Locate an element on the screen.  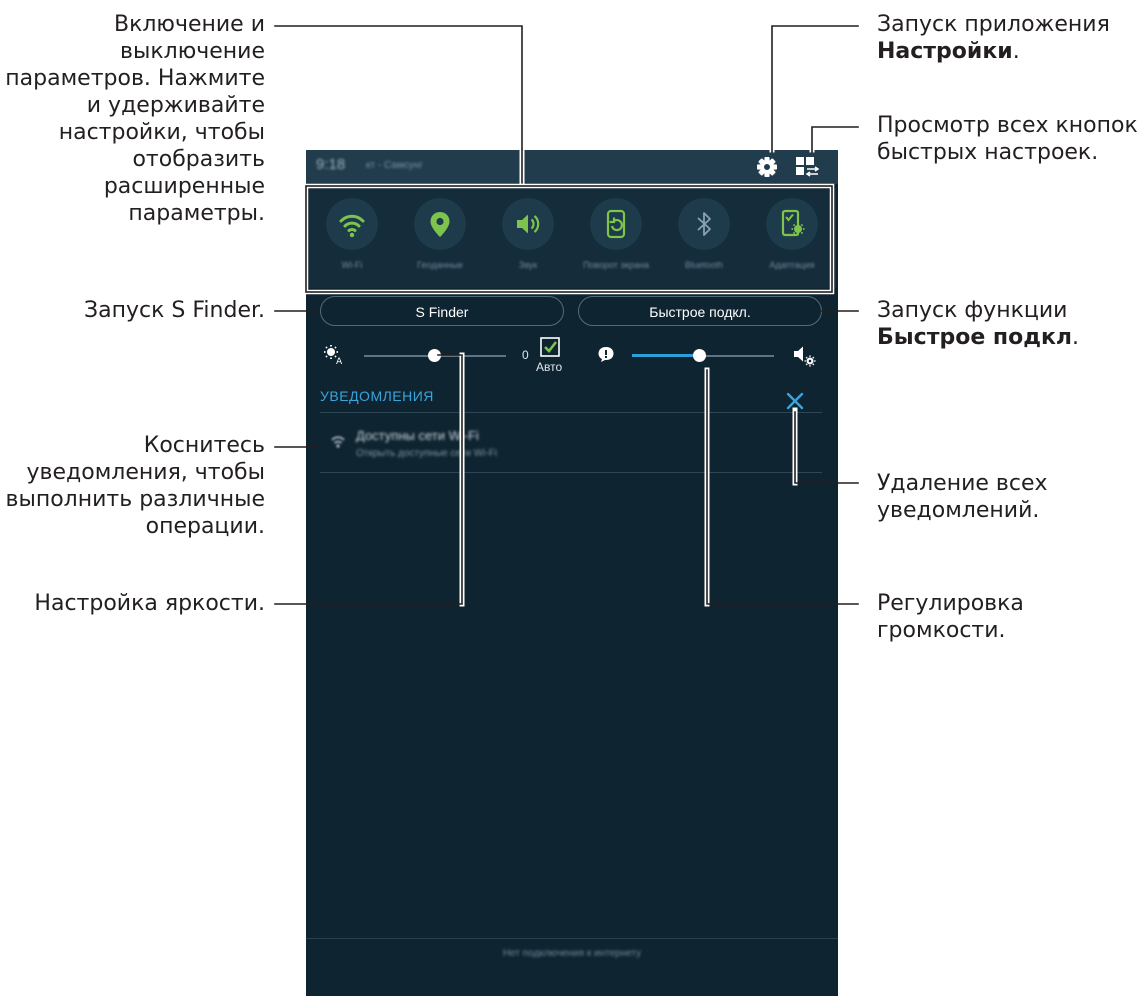
notification-volume-icon is located at coordinates (606, 354).